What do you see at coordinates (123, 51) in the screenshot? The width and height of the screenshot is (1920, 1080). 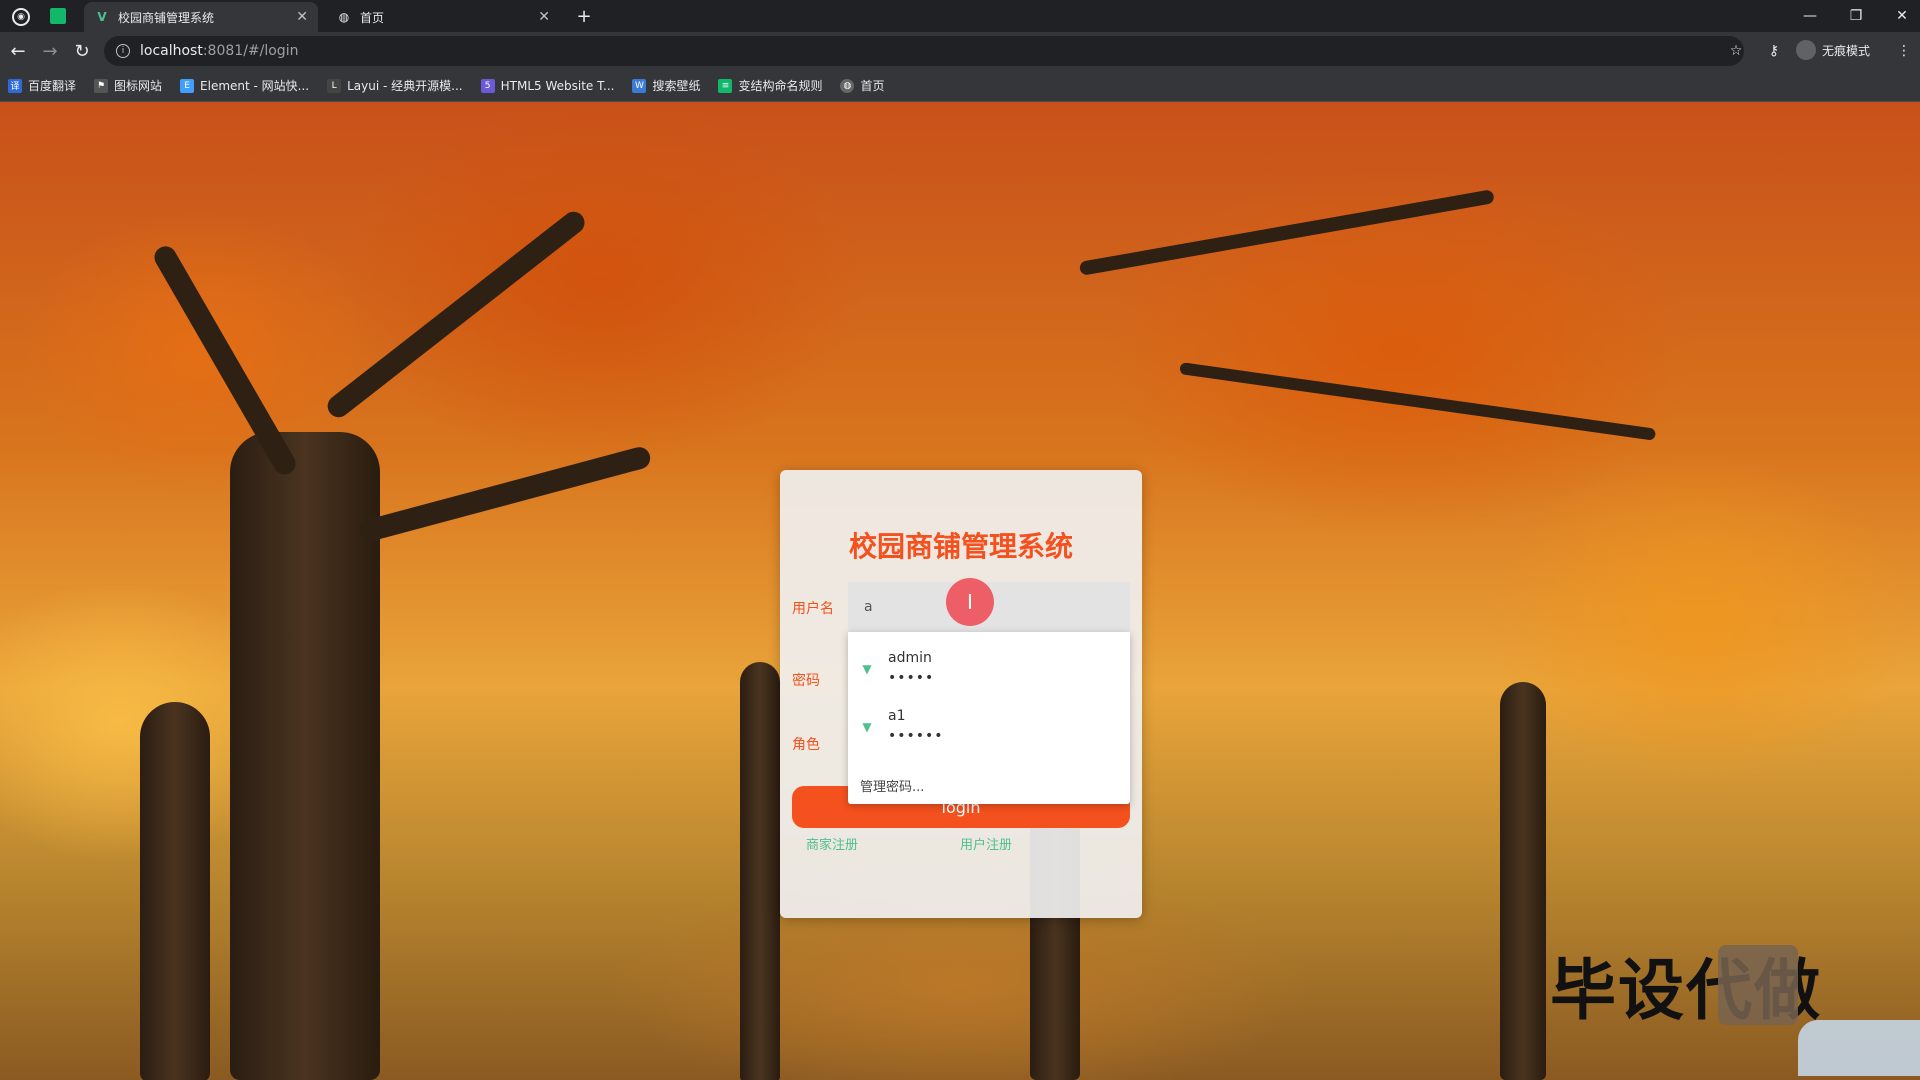 I see `site-info-icon: i` at bounding box center [123, 51].